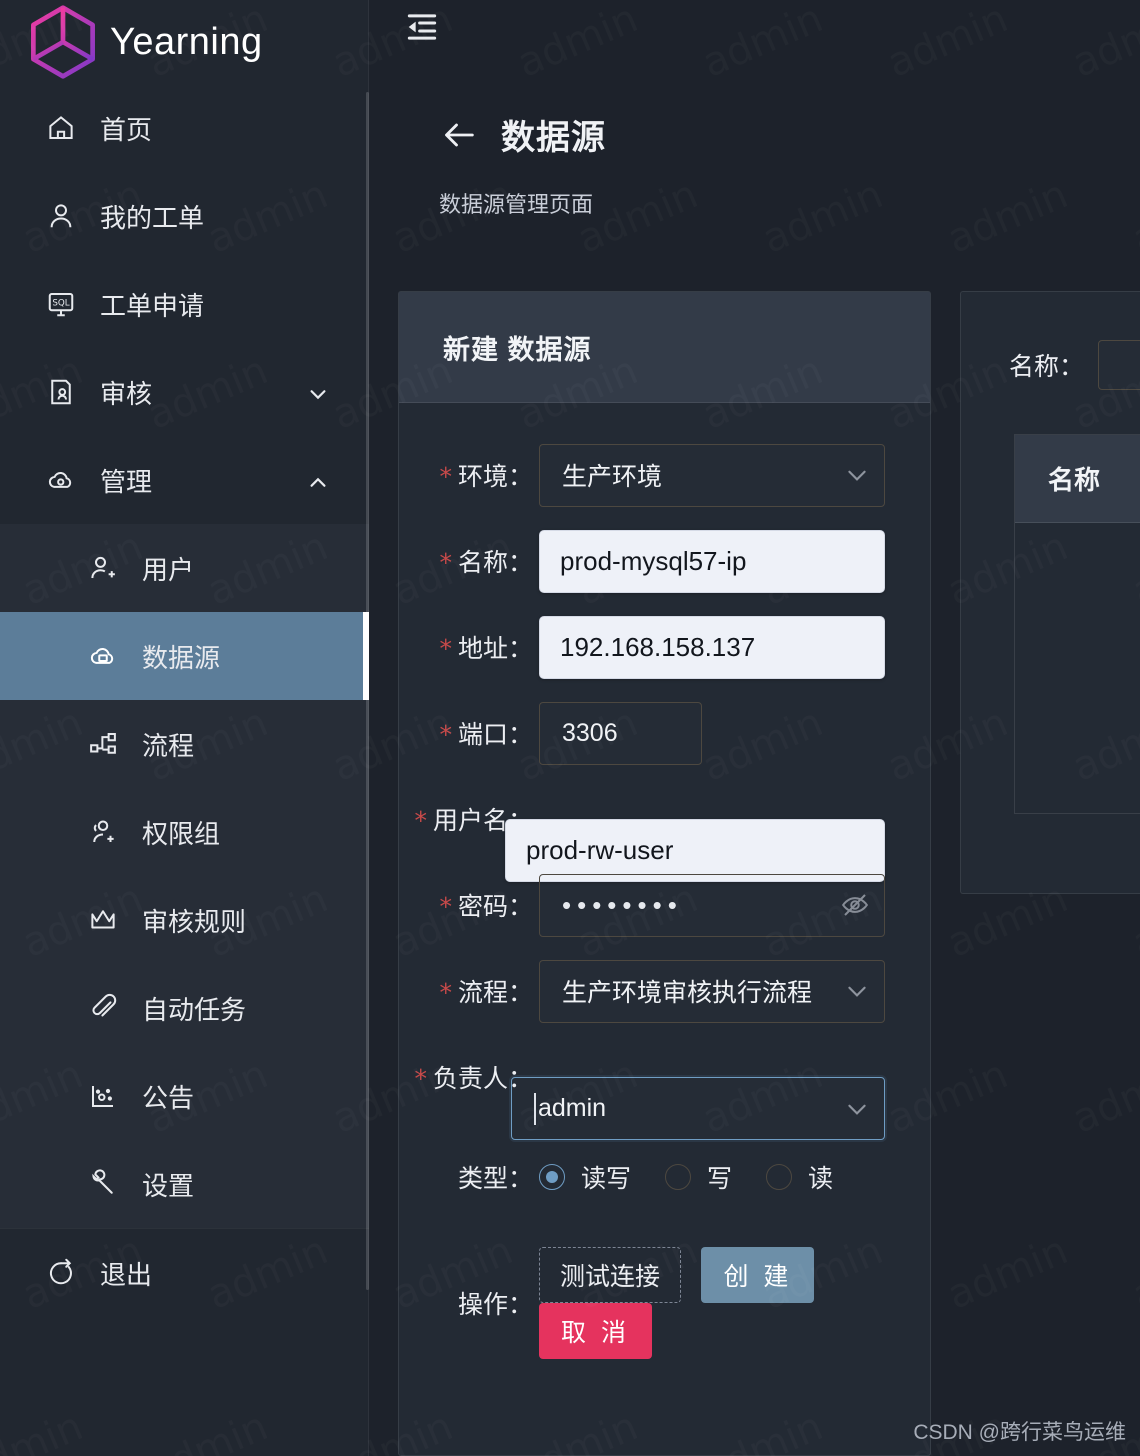 This screenshot has height=1456, width=1140. What do you see at coordinates (368, 728) in the screenshot?
I see `sidebar-edge` at bounding box center [368, 728].